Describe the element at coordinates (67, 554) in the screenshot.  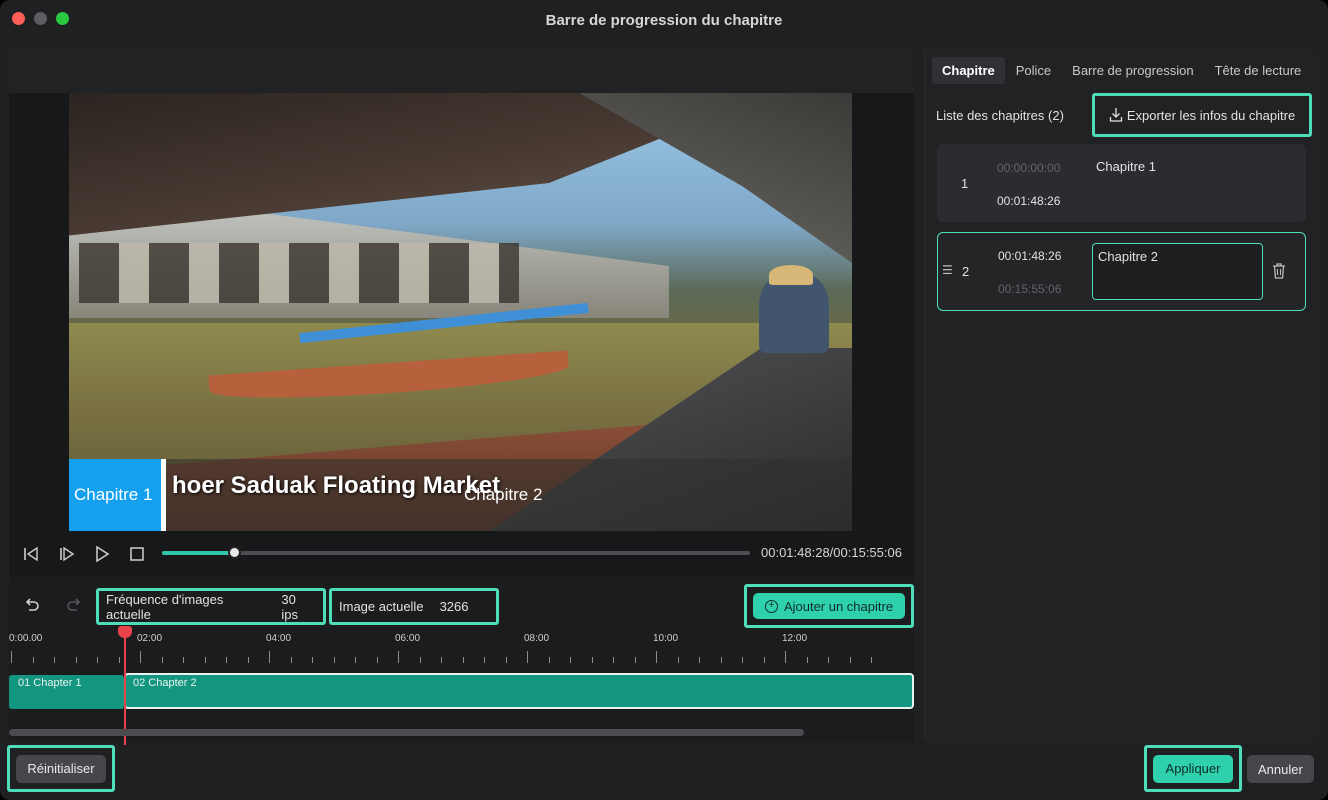
I see `next-frame-icon` at that location.